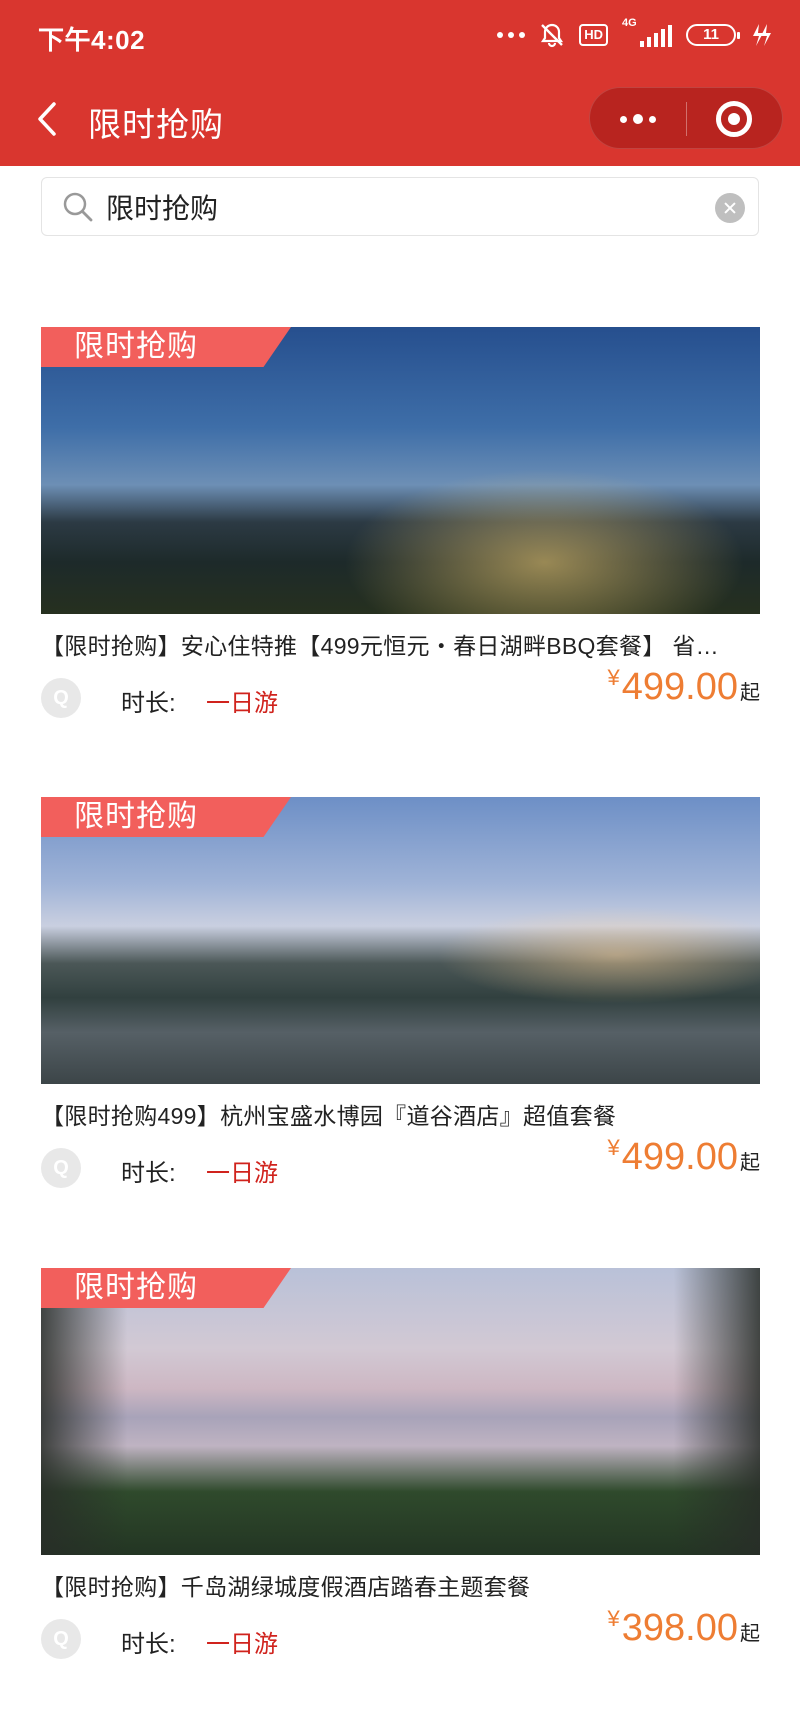 This screenshot has width=800, height=1733. I want to click on hd-icon: HD, so click(593, 35).